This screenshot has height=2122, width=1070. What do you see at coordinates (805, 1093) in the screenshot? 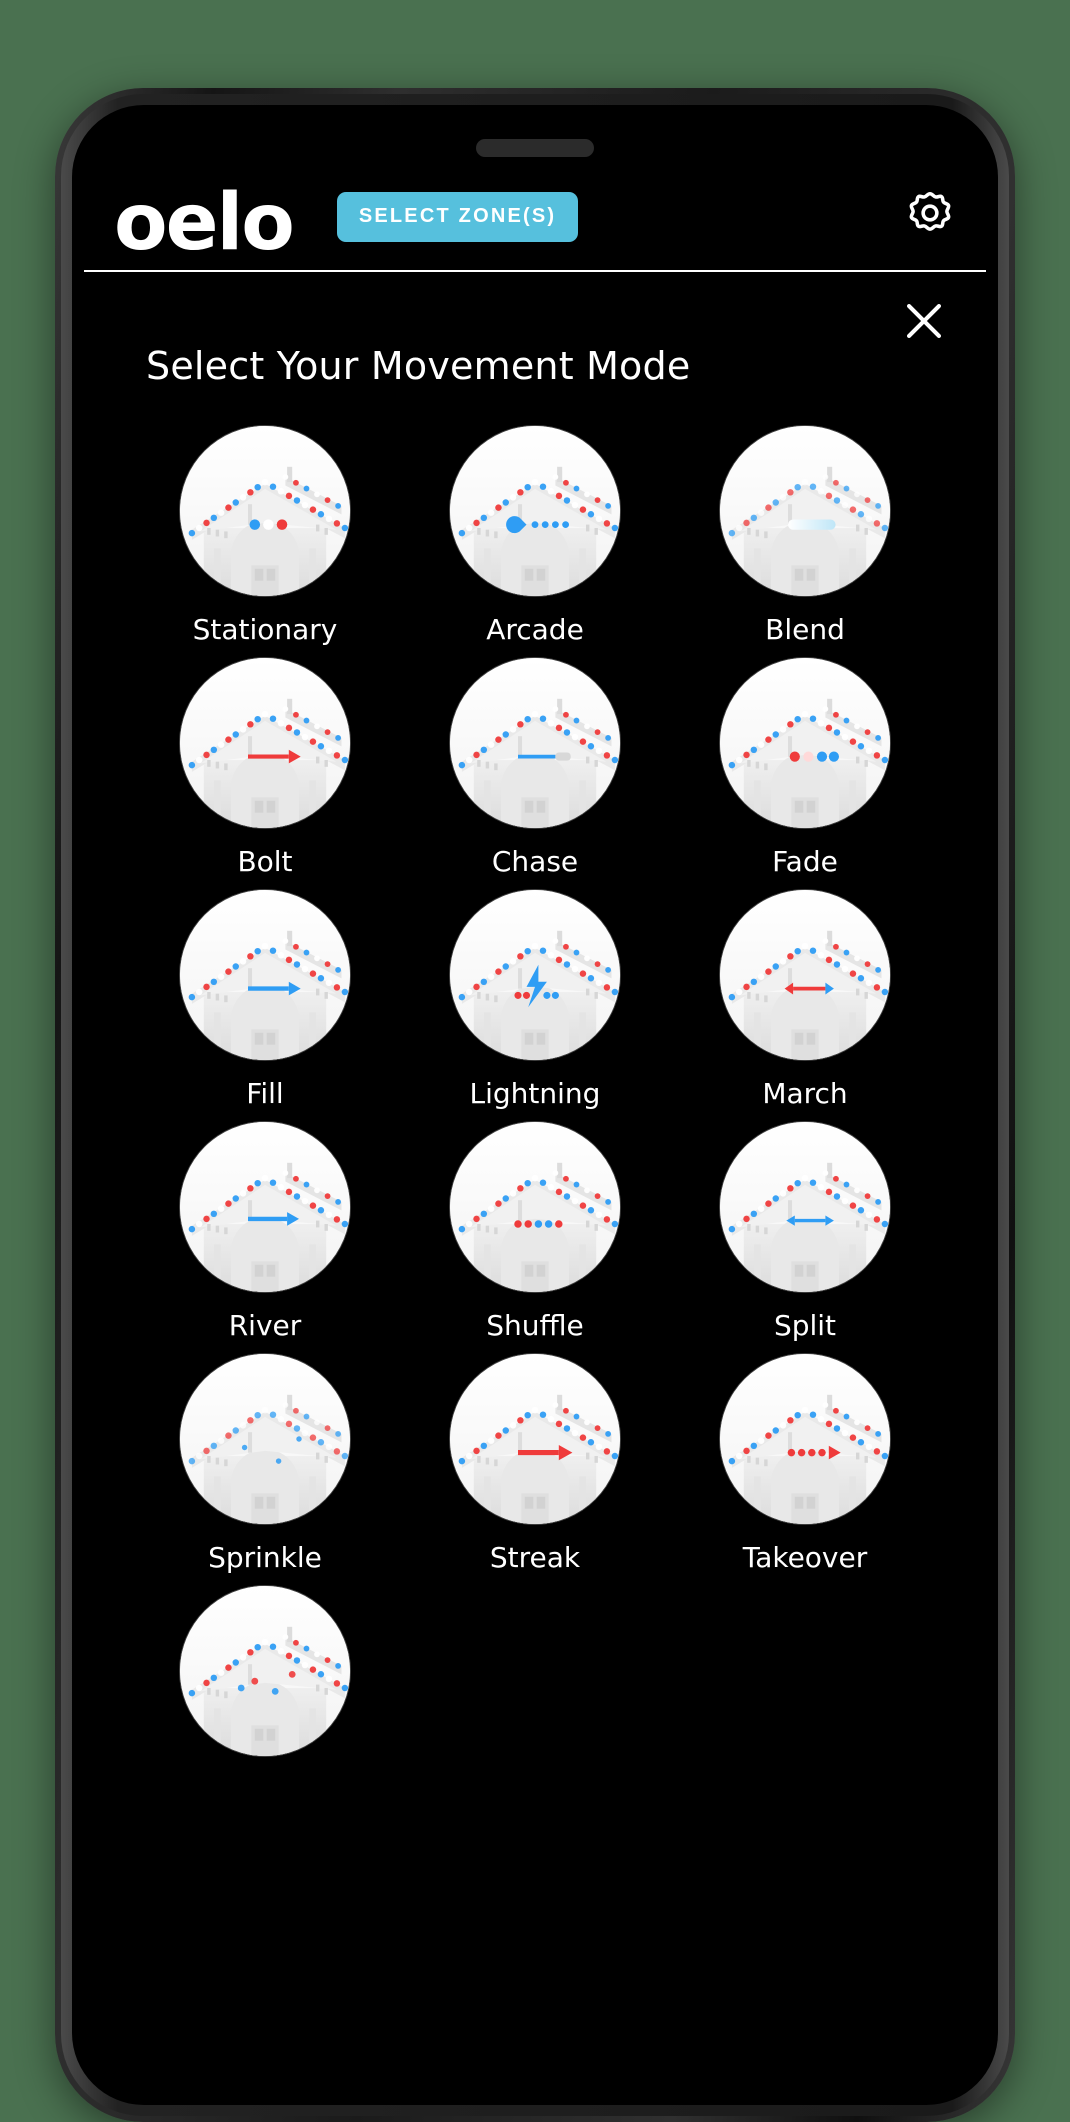
I see `mode-label: March` at bounding box center [805, 1093].